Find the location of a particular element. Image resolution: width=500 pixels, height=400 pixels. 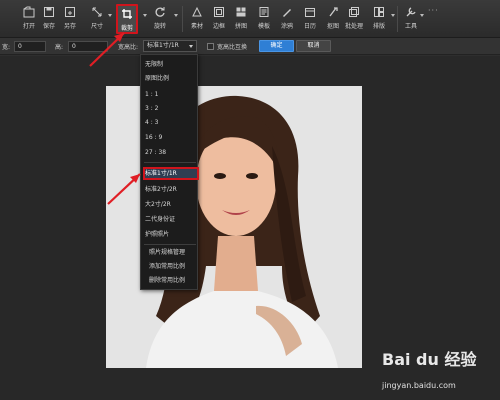

dropdown-item-27-38: 27 : 38 is located at coordinates (155, 153).